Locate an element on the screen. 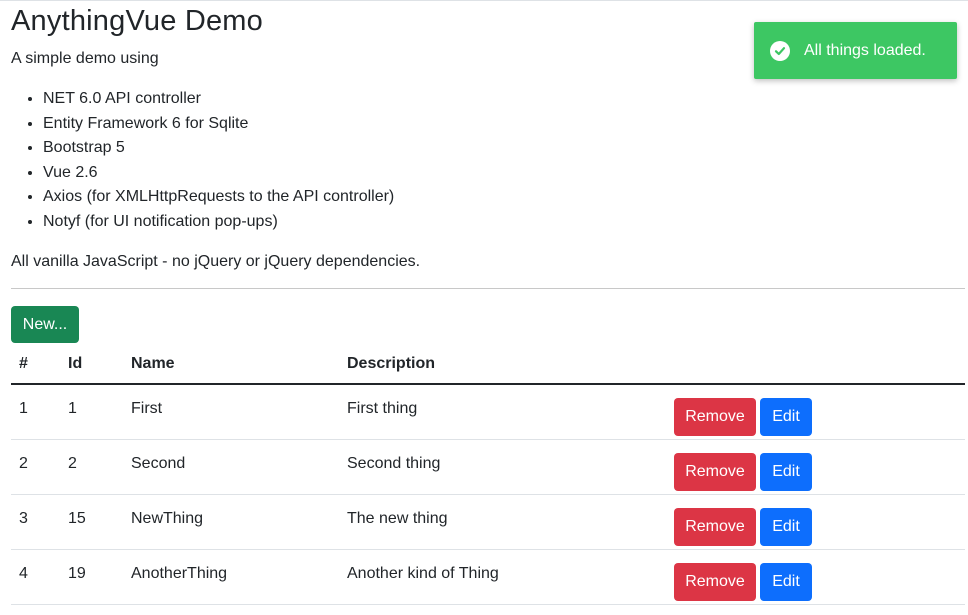  top-border is located at coordinates (484, 0).